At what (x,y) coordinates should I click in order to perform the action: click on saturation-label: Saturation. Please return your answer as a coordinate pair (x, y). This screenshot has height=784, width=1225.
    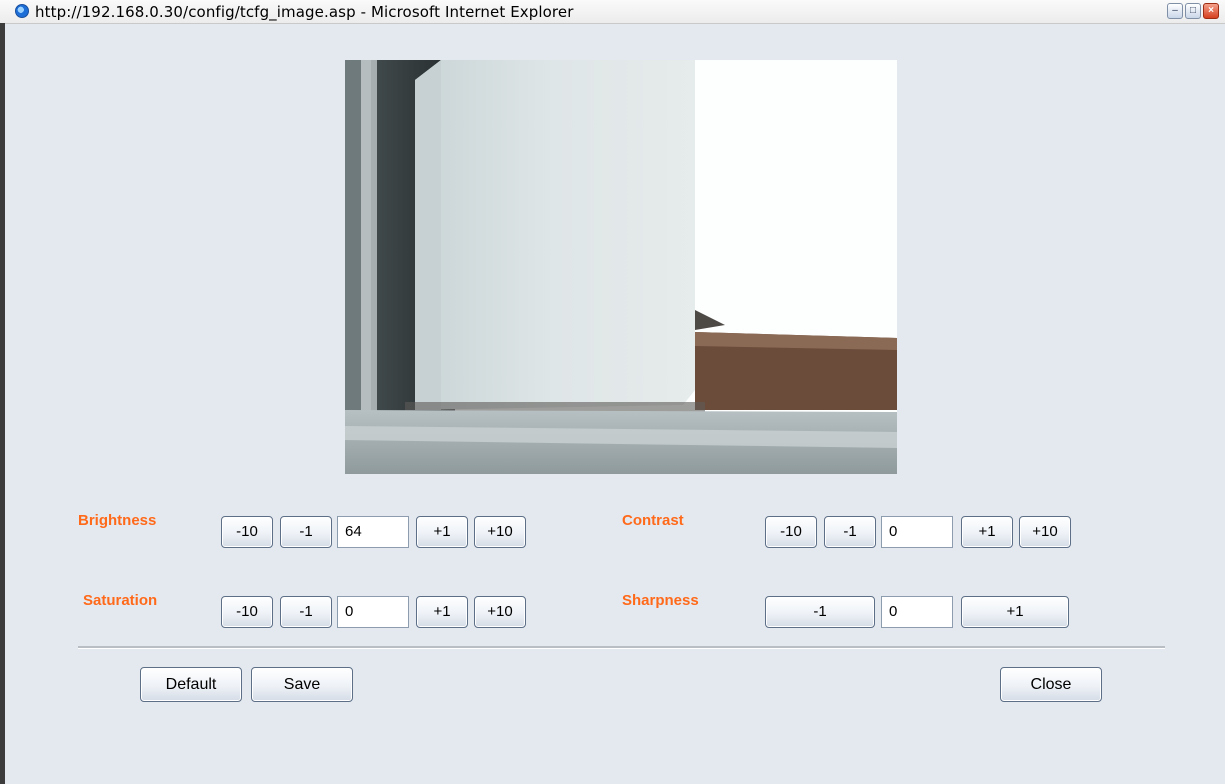
    Looking at the image, I should click on (120, 600).